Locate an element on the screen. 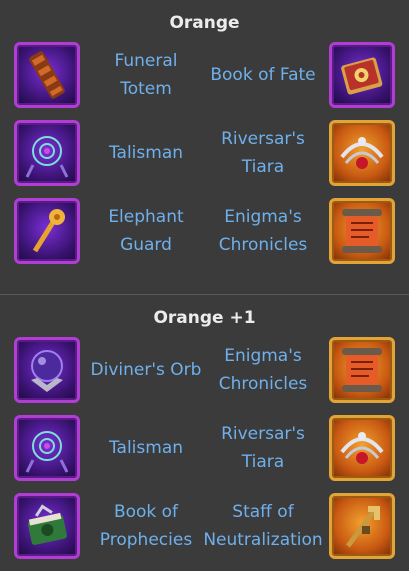  prophecy-book-icon is located at coordinates (47, 526).